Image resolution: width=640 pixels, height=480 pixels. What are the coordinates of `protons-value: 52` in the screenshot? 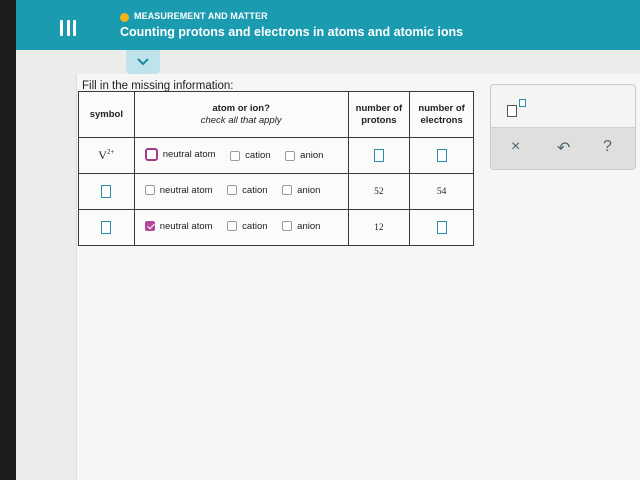 It's located at (379, 191).